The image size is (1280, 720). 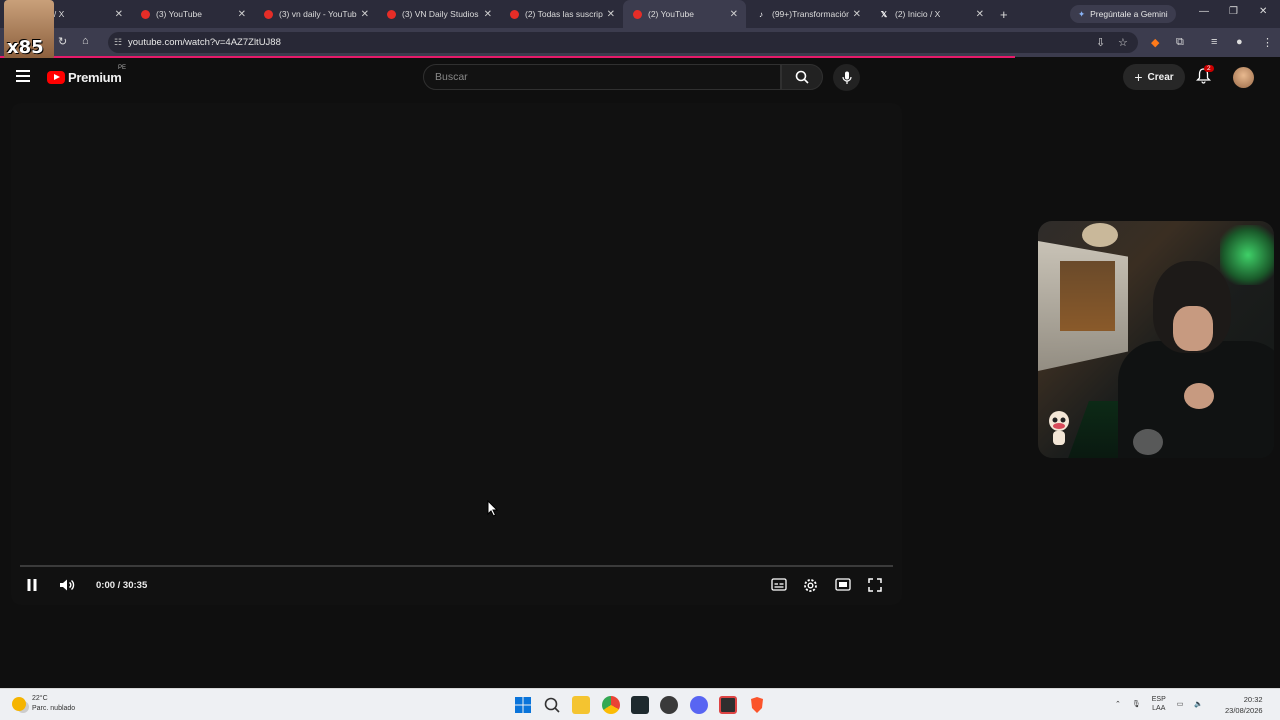 I want to click on clock-time: 20:32, so click(x=1253, y=699).